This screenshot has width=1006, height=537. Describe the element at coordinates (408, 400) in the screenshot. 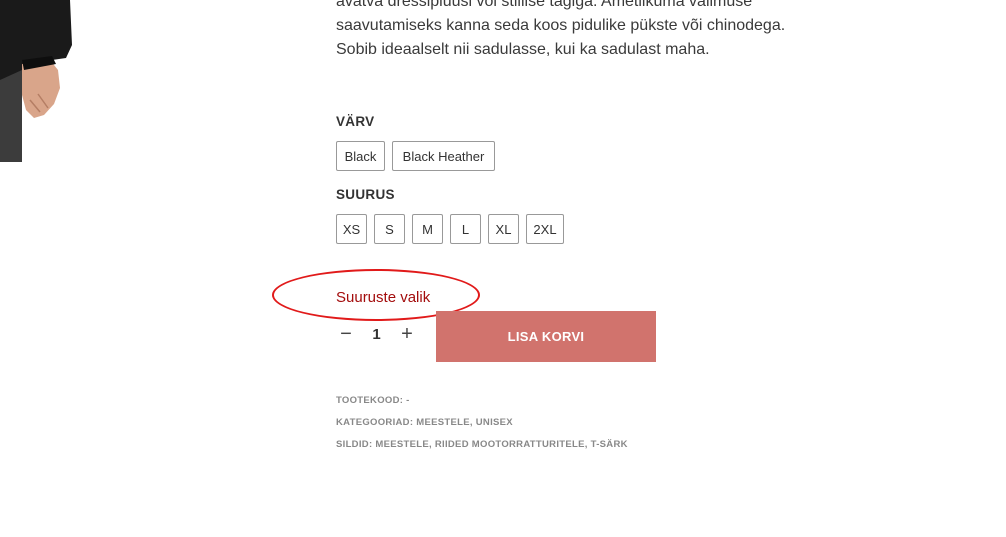

I see `sku-value: -` at that location.